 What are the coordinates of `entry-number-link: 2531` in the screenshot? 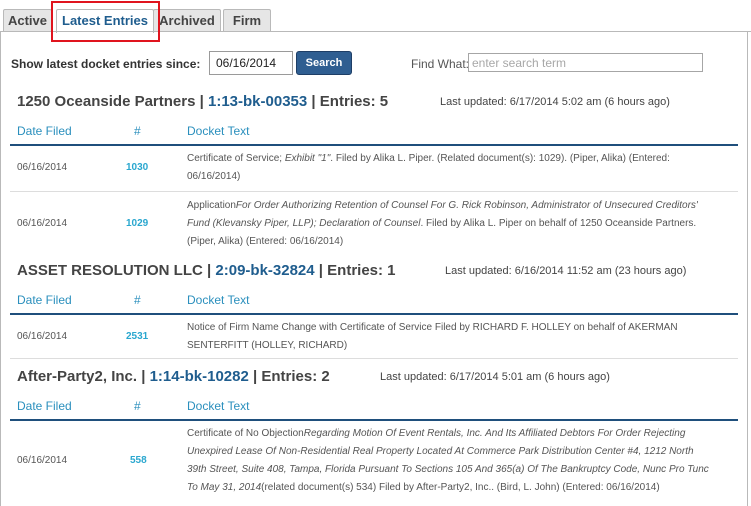 It's located at (137, 337).